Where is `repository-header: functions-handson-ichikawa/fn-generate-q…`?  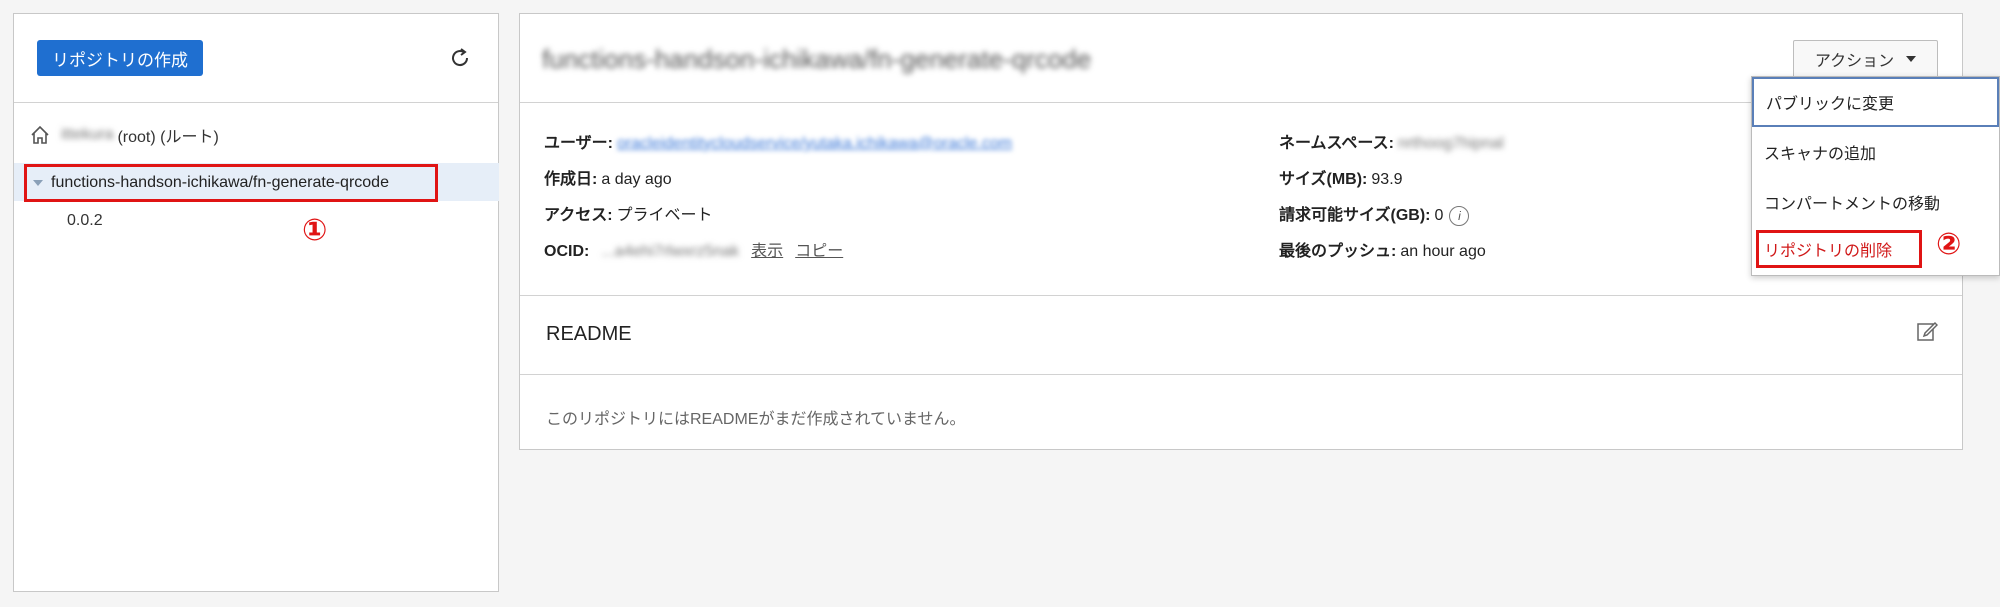 repository-header: functions-handson-ichikawa/fn-generate-q… is located at coordinates (1241, 58).